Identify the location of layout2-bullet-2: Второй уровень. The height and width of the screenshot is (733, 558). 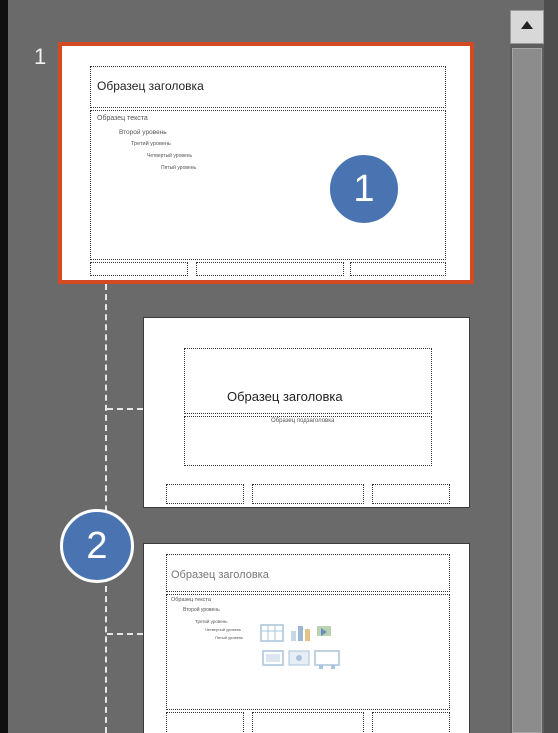
(201, 610).